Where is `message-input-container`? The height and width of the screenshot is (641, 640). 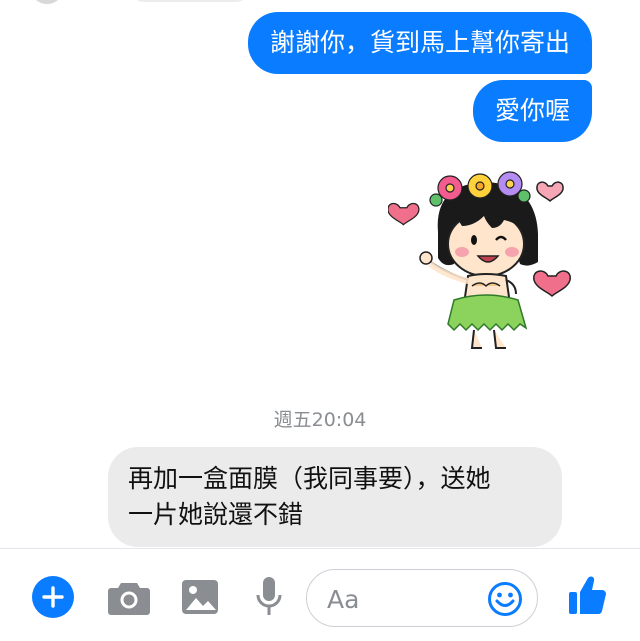 message-input-container is located at coordinates (422, 598).